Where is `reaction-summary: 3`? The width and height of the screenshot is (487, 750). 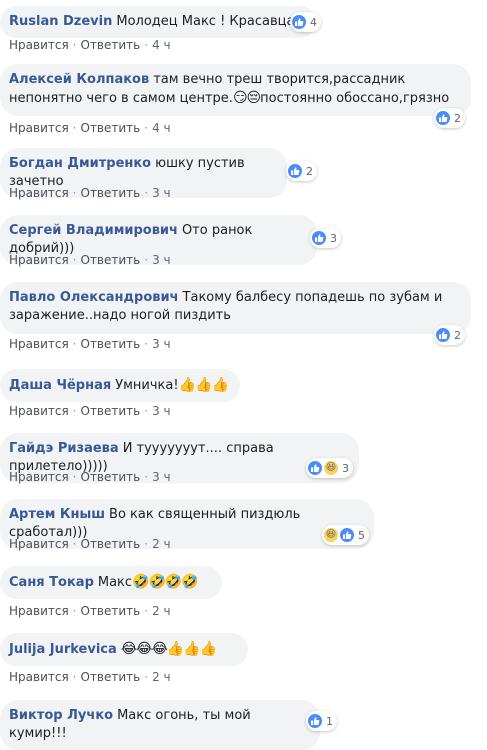 reaction-summary: 3 is located at coordinates (325, 238).